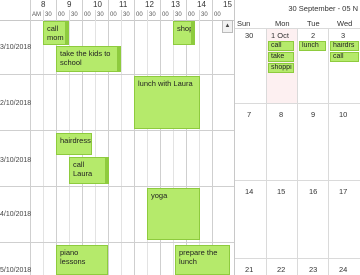 The width and height of the screenshot is (360, 275). I want to click on event-yoga: yoga, so click(173, 214).